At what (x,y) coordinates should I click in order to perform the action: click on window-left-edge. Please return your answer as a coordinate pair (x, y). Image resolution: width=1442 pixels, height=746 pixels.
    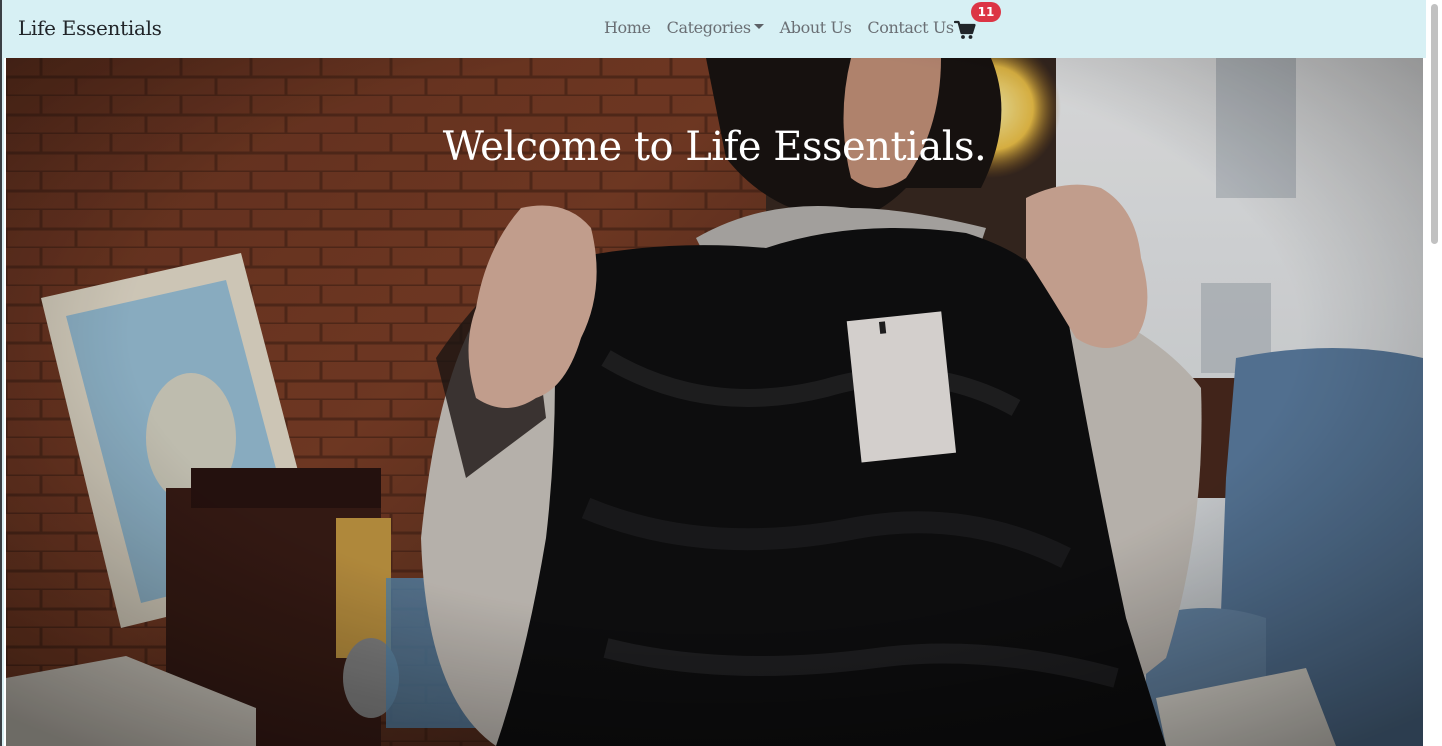
    Looking at the image, I should click on (2, 373).